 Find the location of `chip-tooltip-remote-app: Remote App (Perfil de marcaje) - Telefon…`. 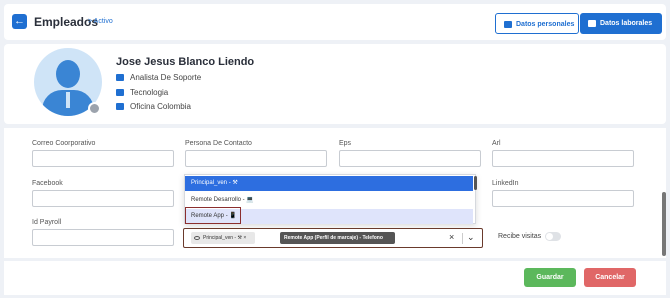

chip-tooltip-remote-app: Remote App (Perfil de marcaje) - Telefon… is located at coordinates (337, 238).